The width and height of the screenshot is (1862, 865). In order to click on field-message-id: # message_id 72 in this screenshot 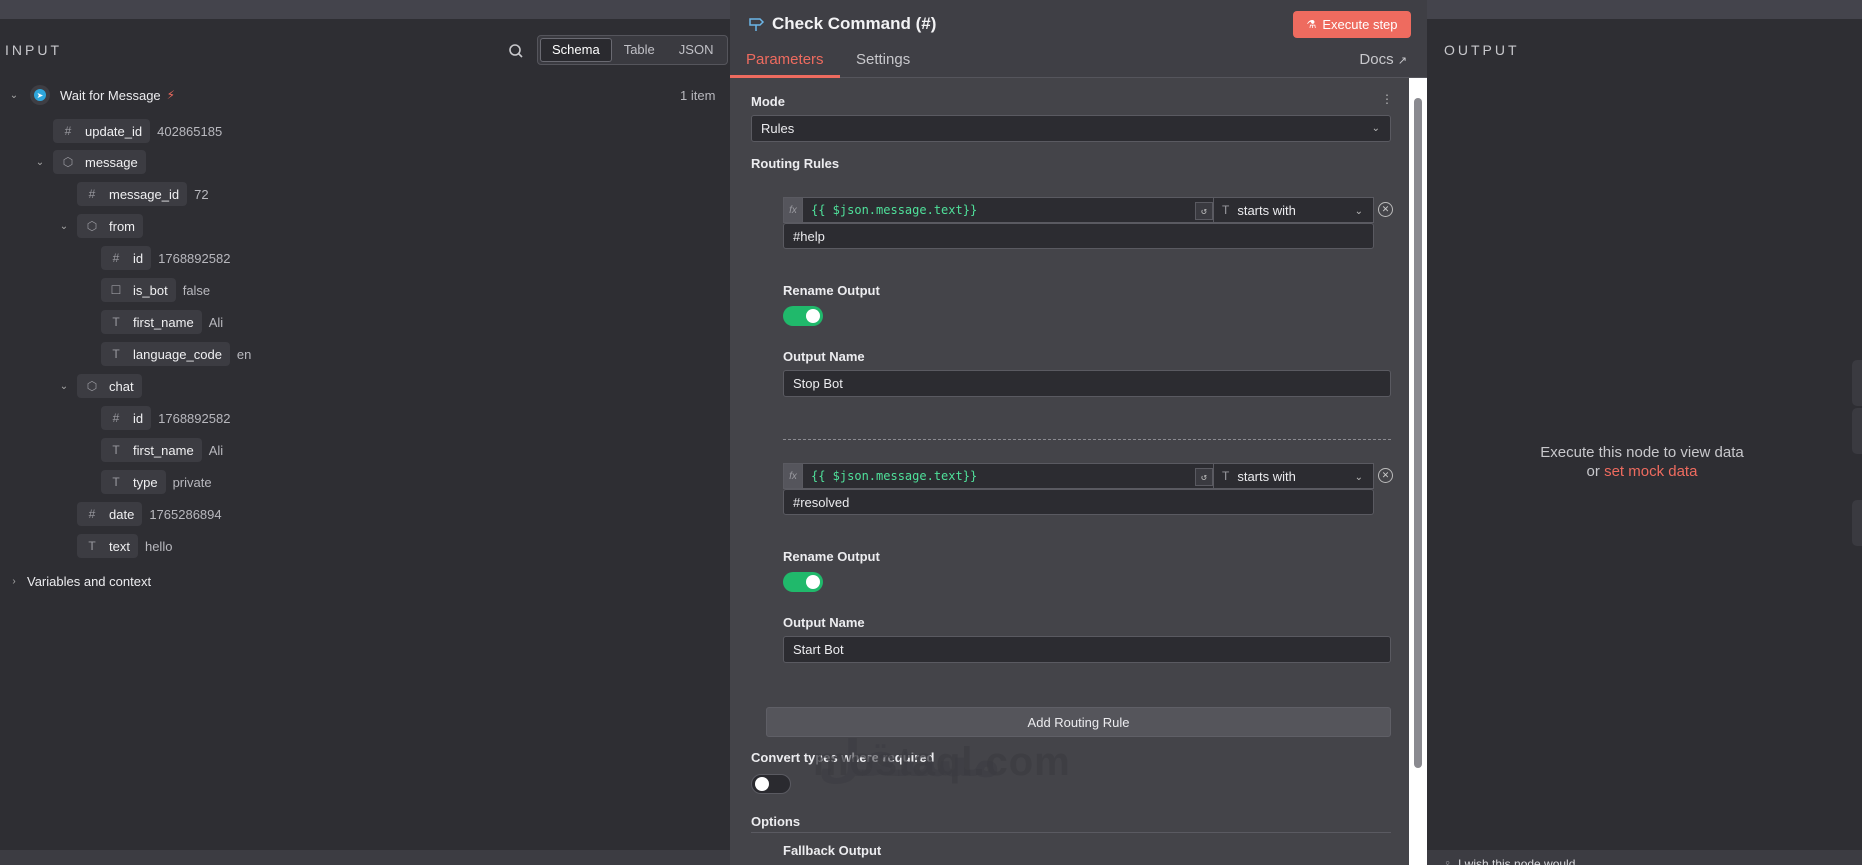, I will do `click(143, 194)`.